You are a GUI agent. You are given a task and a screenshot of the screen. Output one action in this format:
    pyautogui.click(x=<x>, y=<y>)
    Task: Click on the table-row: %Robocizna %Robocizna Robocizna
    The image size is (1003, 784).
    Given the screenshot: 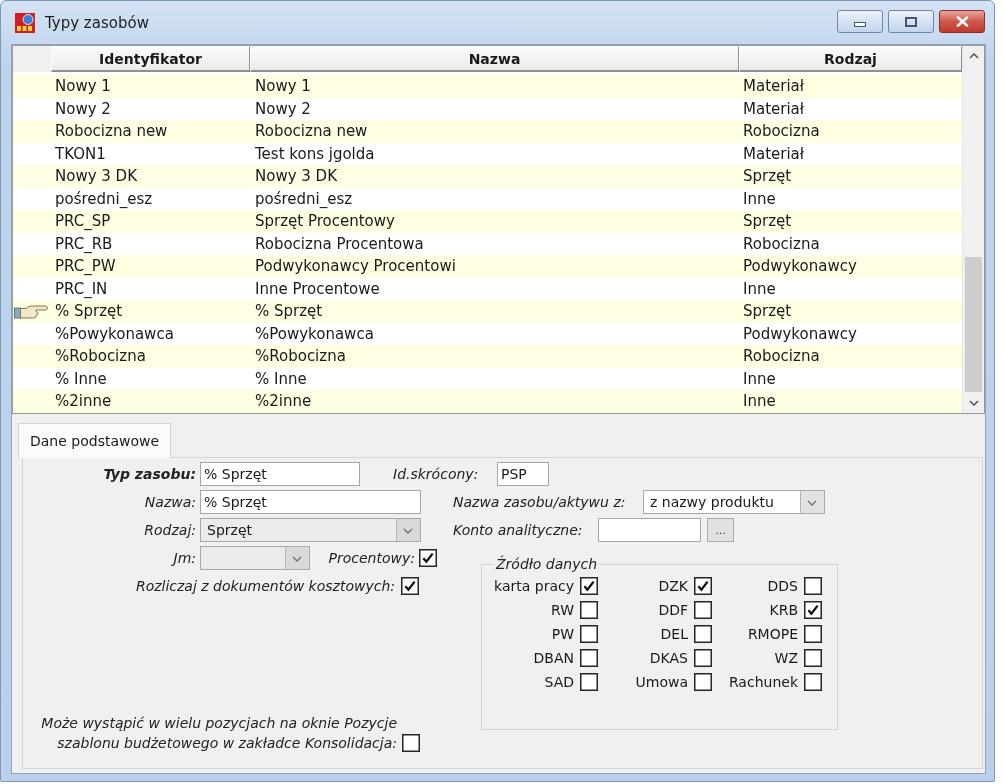 What is the action you would take?
    pyautogui.click(x=487, y=356)
    